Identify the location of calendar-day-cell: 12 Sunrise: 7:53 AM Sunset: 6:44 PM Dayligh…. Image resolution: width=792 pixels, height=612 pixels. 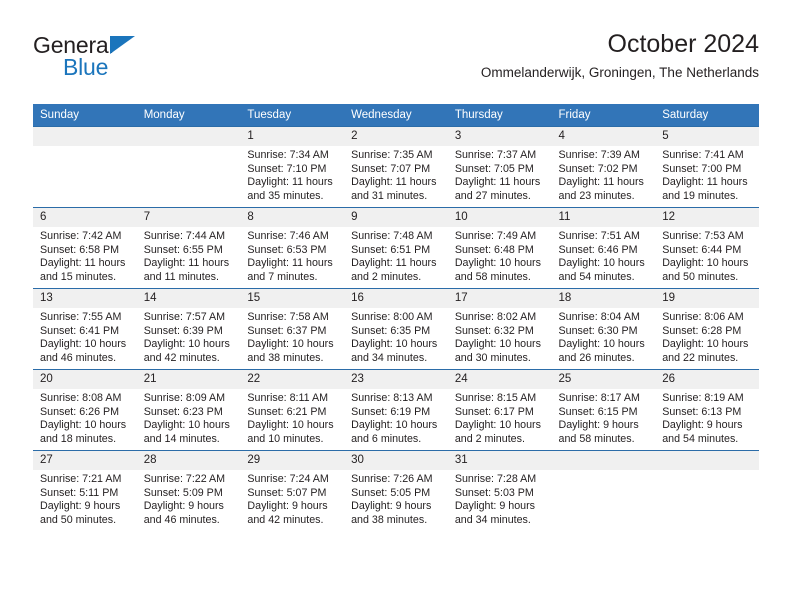
(707, 248).